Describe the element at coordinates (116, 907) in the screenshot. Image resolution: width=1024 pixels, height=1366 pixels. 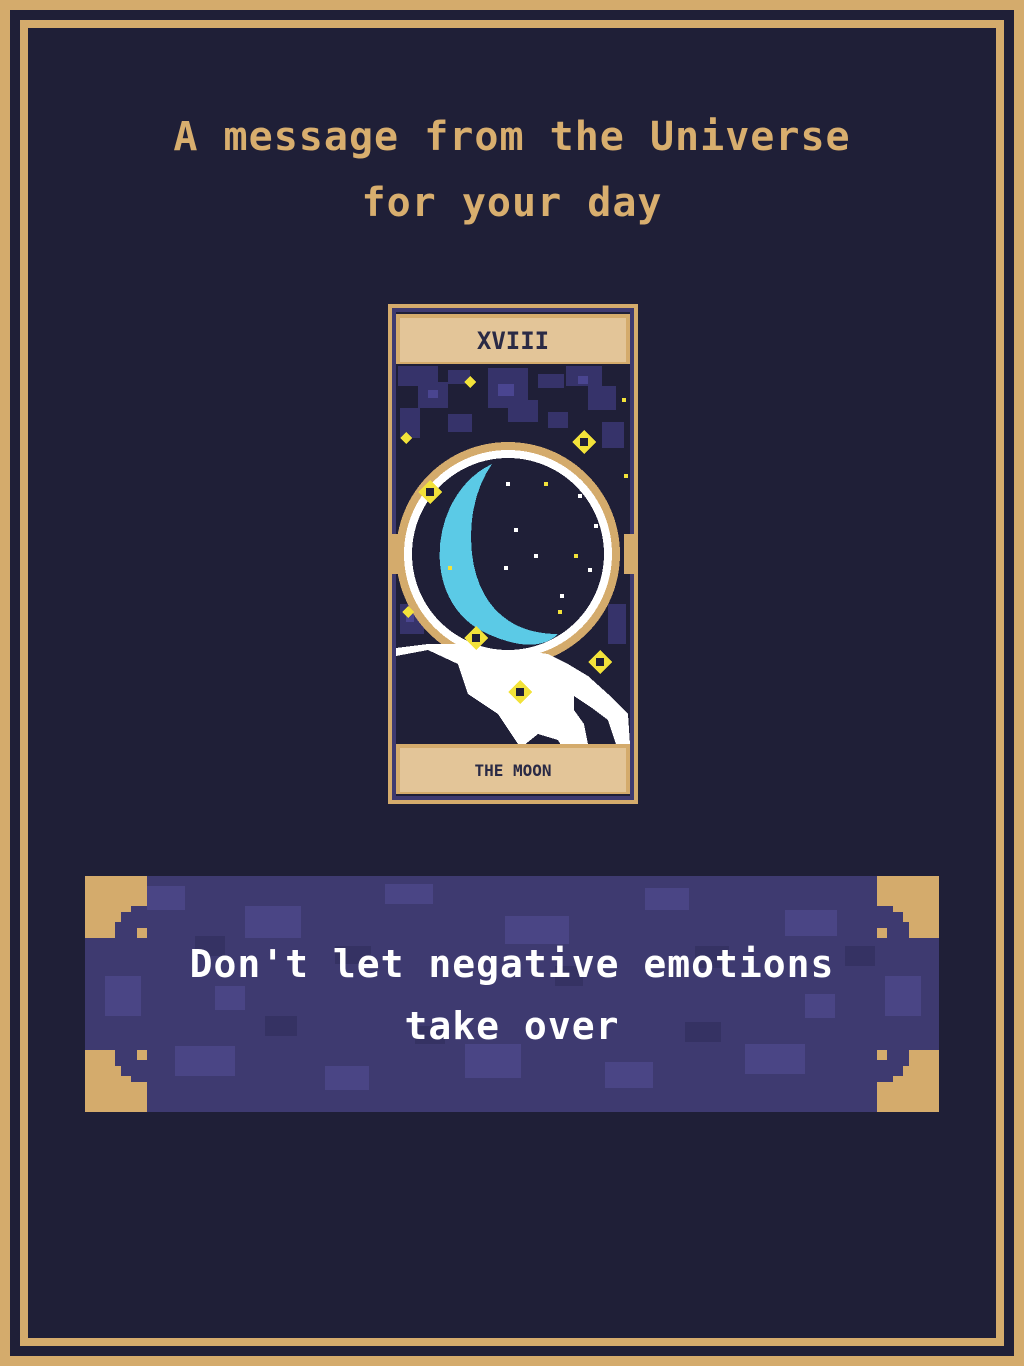
I see `banner-corner-top-left` at that location.